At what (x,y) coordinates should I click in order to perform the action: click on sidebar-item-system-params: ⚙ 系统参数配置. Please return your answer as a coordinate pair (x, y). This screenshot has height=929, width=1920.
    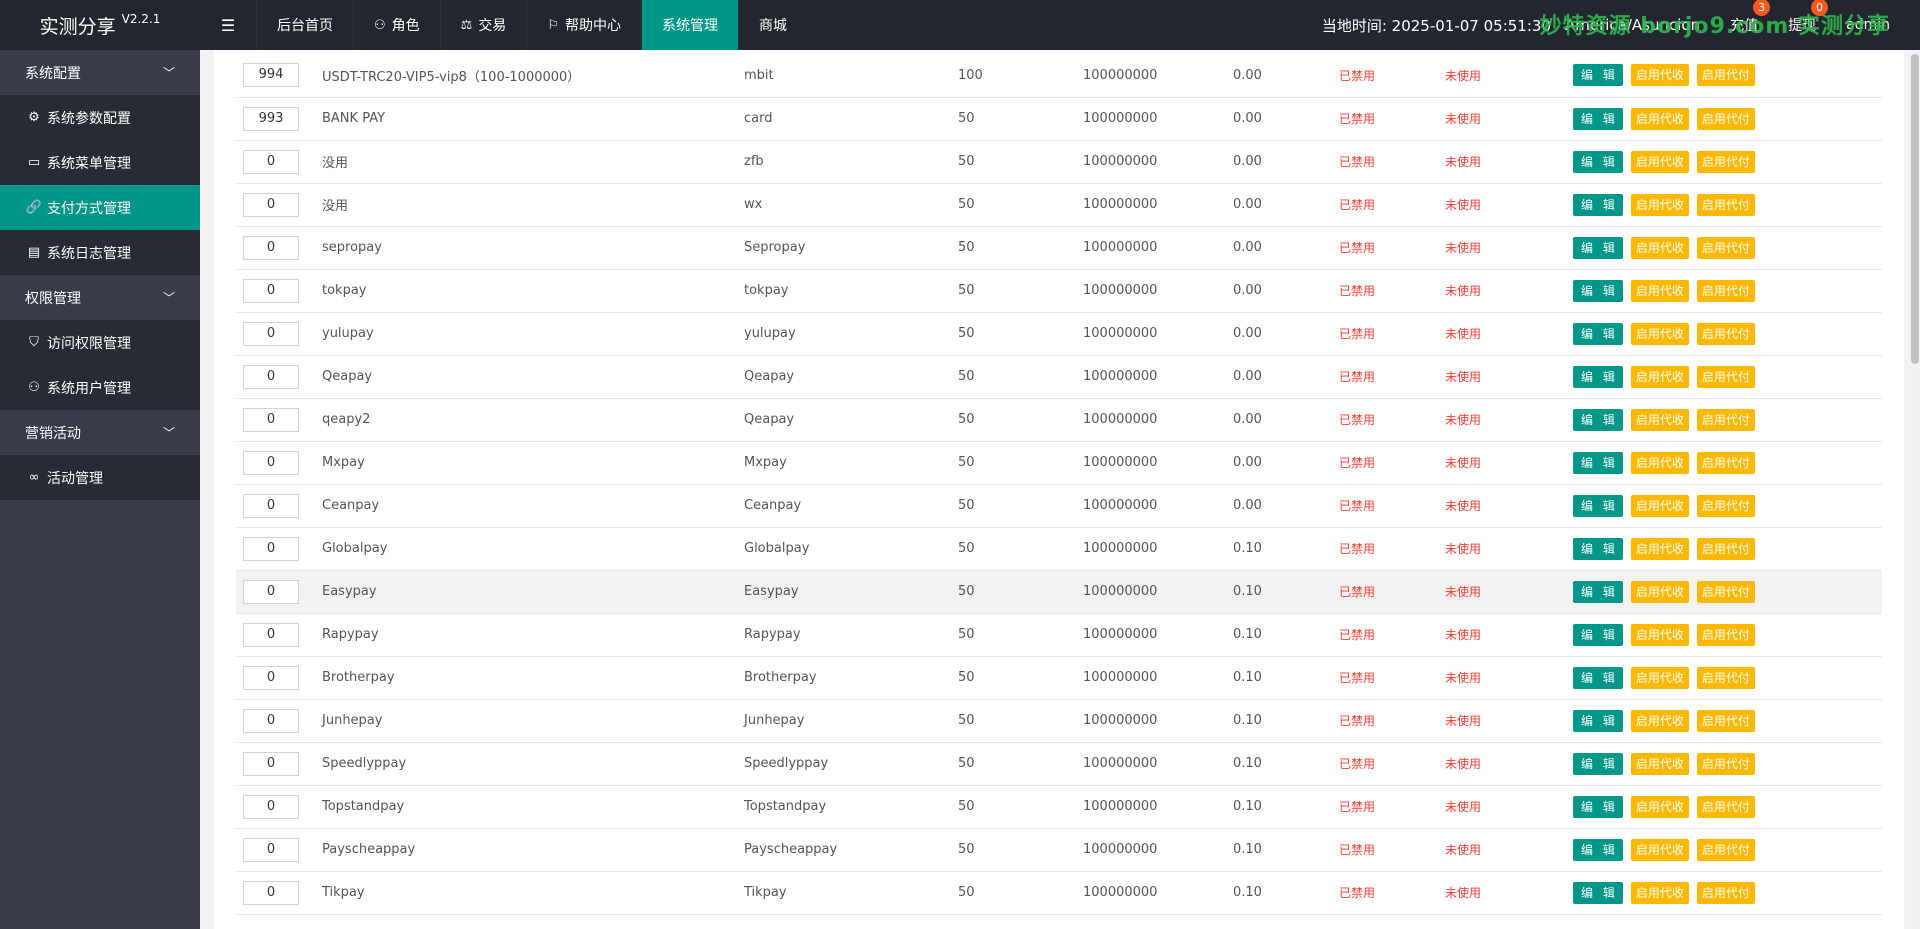
    Looking at the image, I should click on (100, 117).